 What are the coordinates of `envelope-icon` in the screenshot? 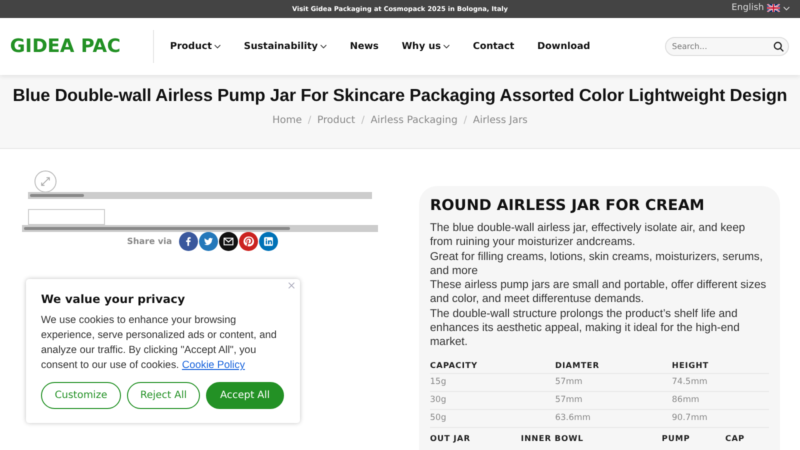 It's located at (228, 241).